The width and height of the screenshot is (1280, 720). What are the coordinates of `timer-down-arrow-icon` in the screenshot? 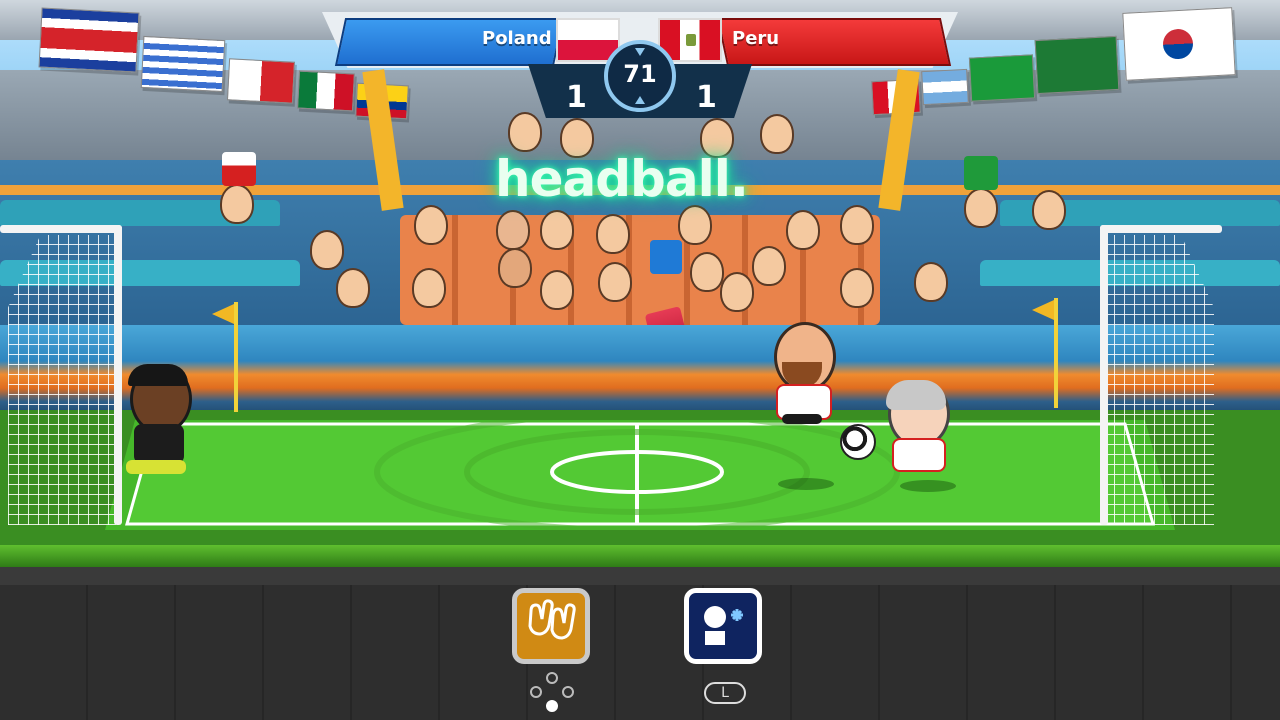 It's located at (640, 100).